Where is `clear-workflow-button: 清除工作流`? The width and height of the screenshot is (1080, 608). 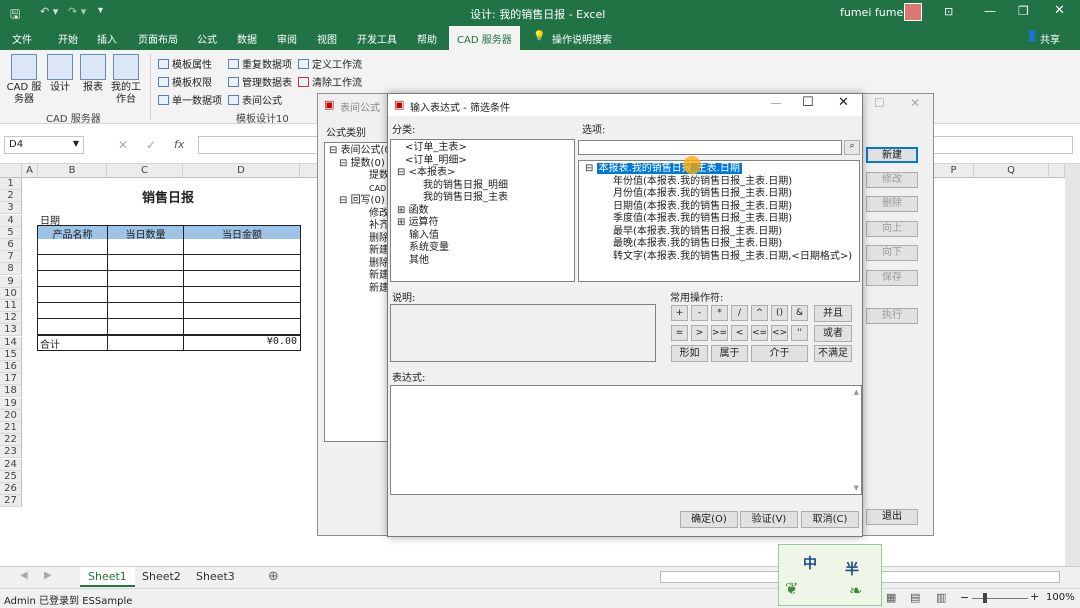
clear-workflow-button: 清除工作流 is located at coordinates (330, 81).